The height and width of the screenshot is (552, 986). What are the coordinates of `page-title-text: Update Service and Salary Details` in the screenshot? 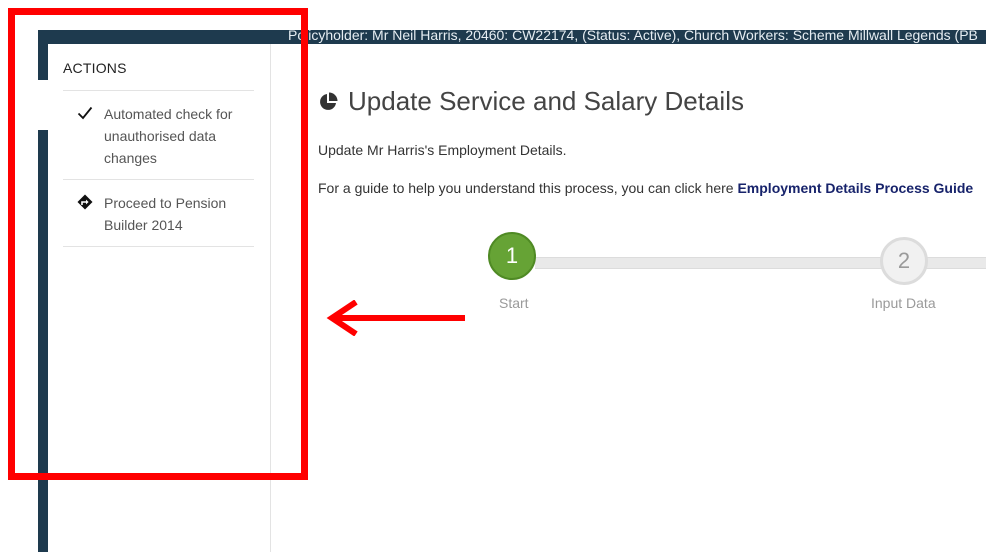 It's located at (546, 101).